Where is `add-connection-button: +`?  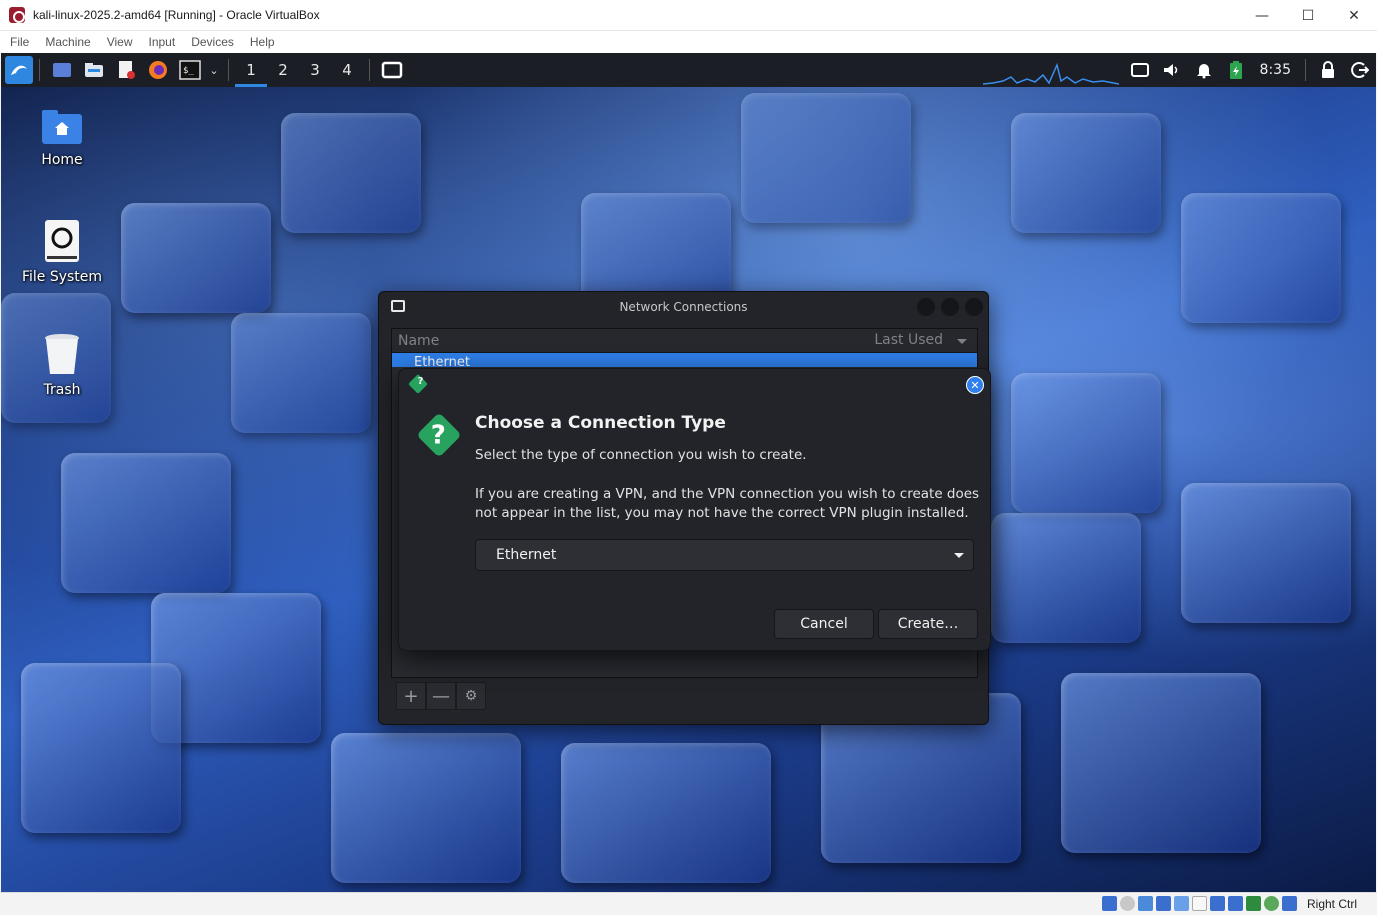 add-connection-button: + is located at coordinates (411, 696).